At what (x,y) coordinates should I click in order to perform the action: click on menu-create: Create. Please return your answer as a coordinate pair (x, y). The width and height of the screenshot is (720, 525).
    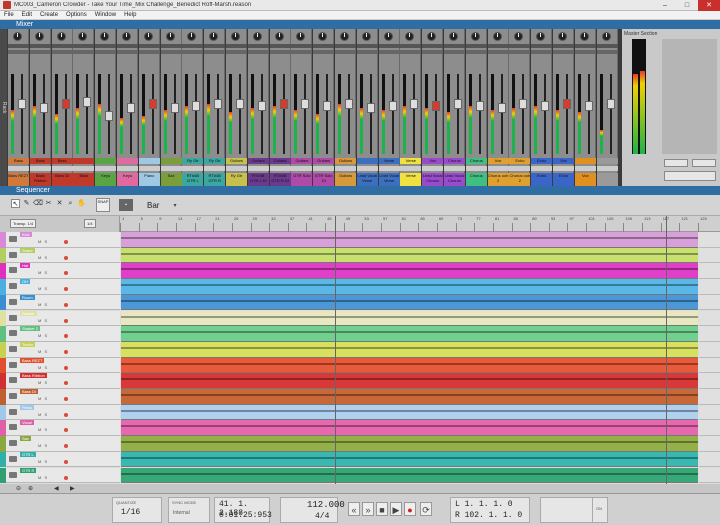
    Looking at the image, I should click on (49, 15).